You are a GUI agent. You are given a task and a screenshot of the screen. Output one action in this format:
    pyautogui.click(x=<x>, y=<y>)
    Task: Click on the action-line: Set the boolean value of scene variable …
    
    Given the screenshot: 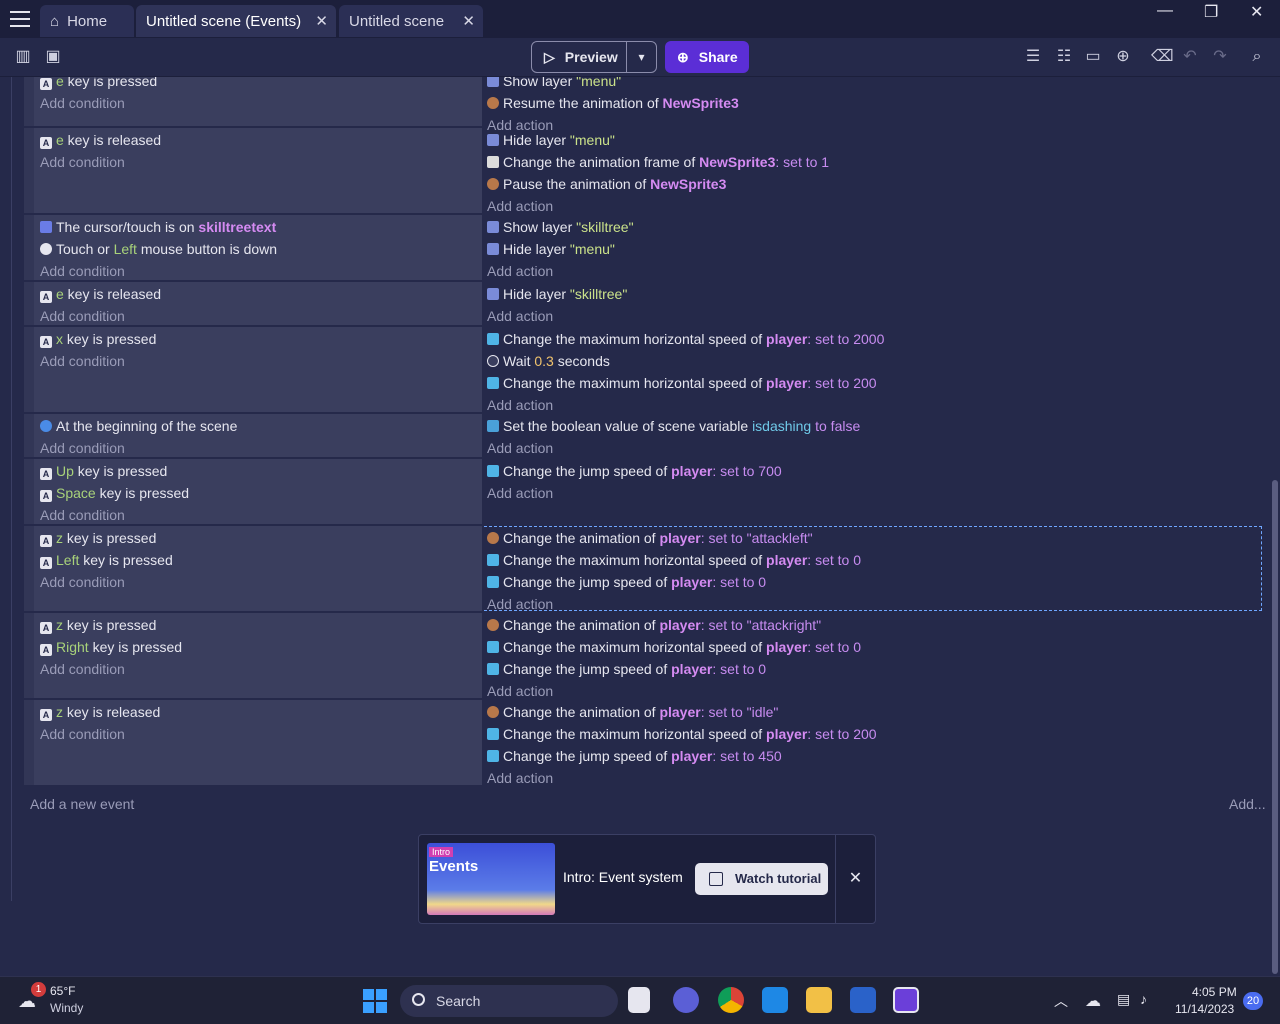 What is the action you would take?
    pyautogui.click(x=673, y=426)
    